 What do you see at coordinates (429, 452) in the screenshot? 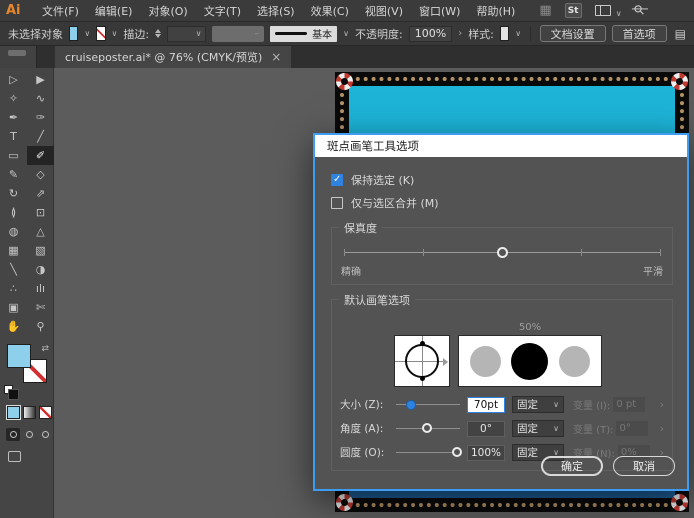
I see `roundness-slider` at bounding box center [429, 452].